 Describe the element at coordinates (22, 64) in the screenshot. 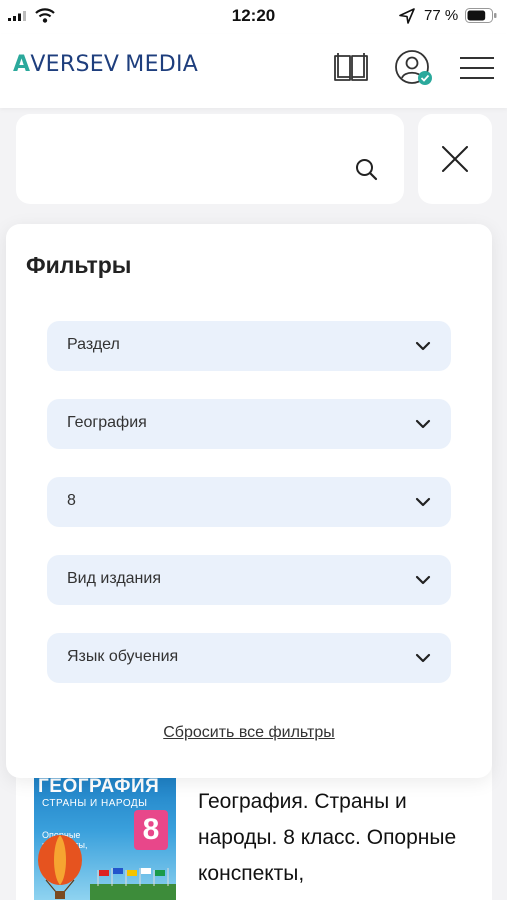

I see `logo-a-mark: A` at that location.